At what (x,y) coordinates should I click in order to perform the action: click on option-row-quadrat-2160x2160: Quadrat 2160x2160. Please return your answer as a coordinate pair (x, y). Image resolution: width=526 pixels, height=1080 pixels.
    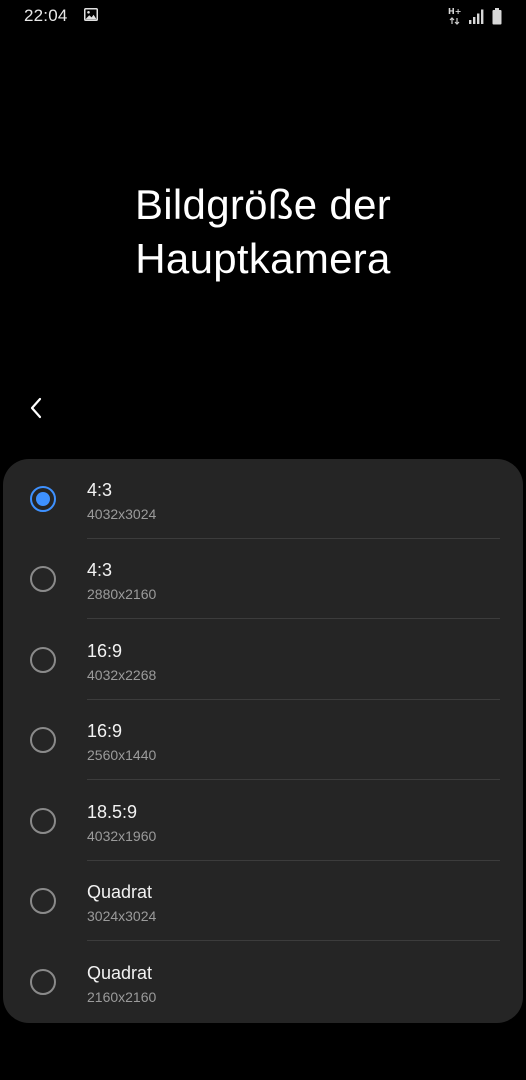
    Looking at the image, I should click on (263, 982).